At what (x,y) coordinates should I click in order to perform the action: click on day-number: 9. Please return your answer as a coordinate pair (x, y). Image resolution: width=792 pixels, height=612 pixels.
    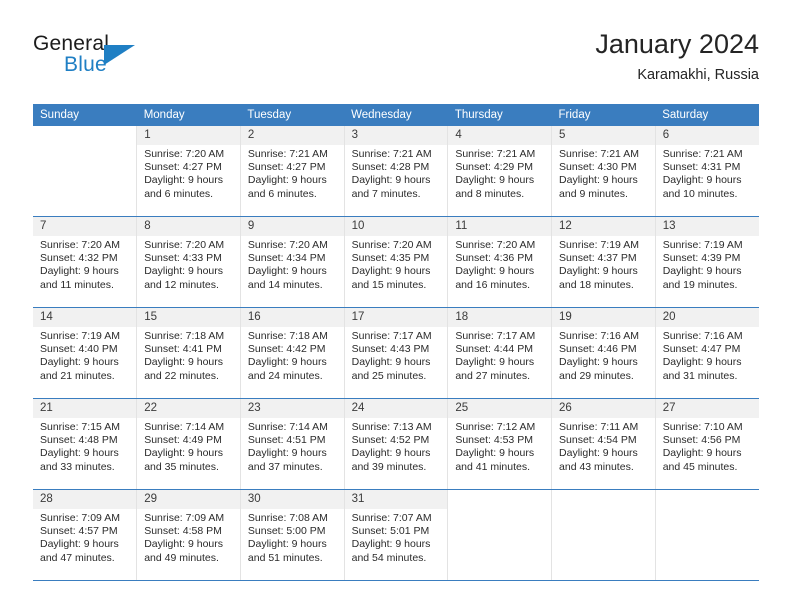
    Looking at the image, I should click on (292, 226).